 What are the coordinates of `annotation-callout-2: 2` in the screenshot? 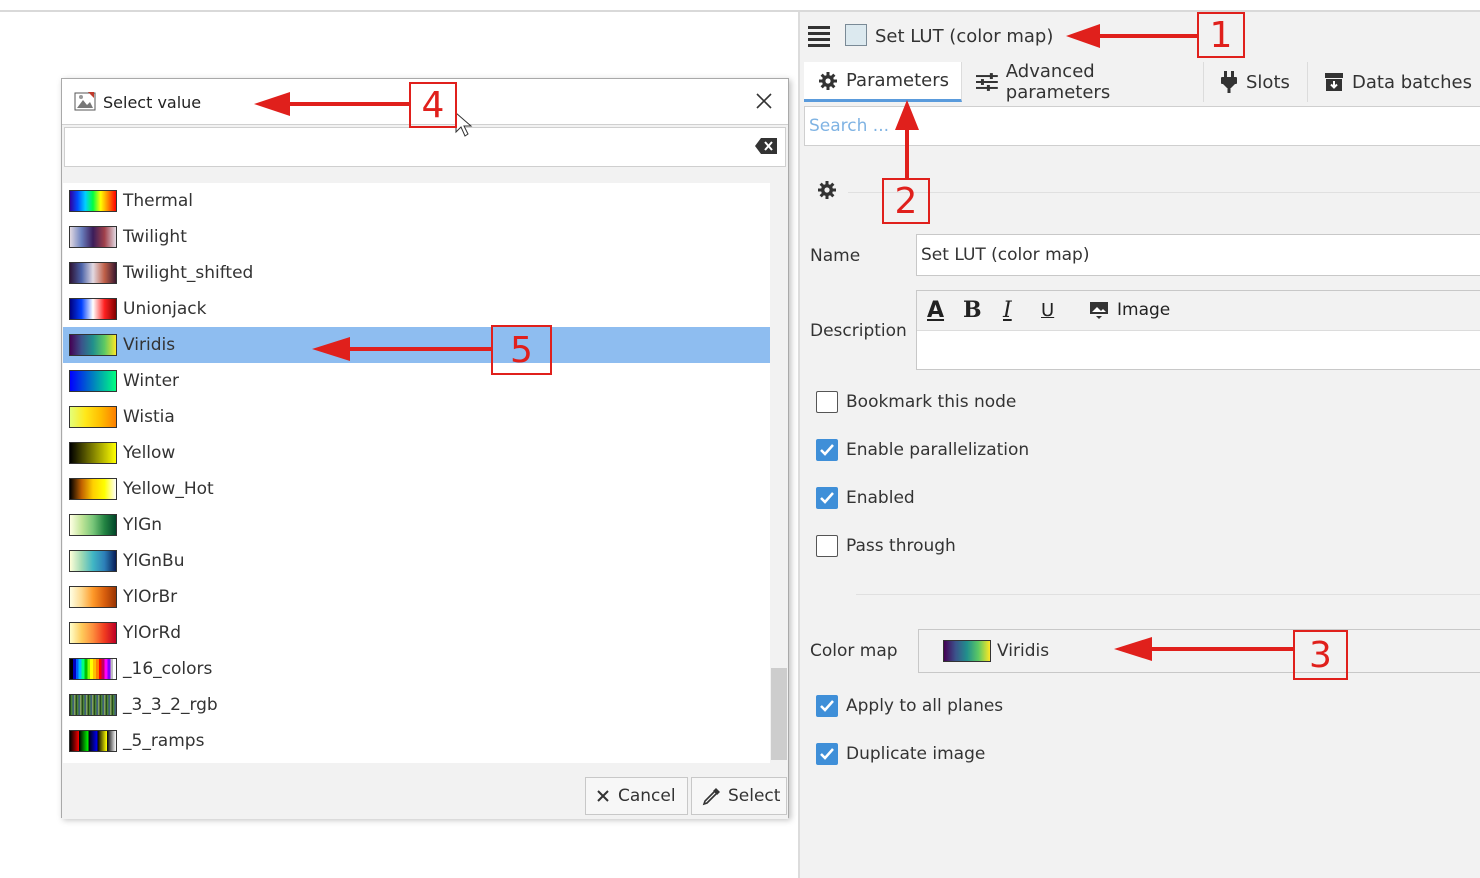 It's located at (906, 201).